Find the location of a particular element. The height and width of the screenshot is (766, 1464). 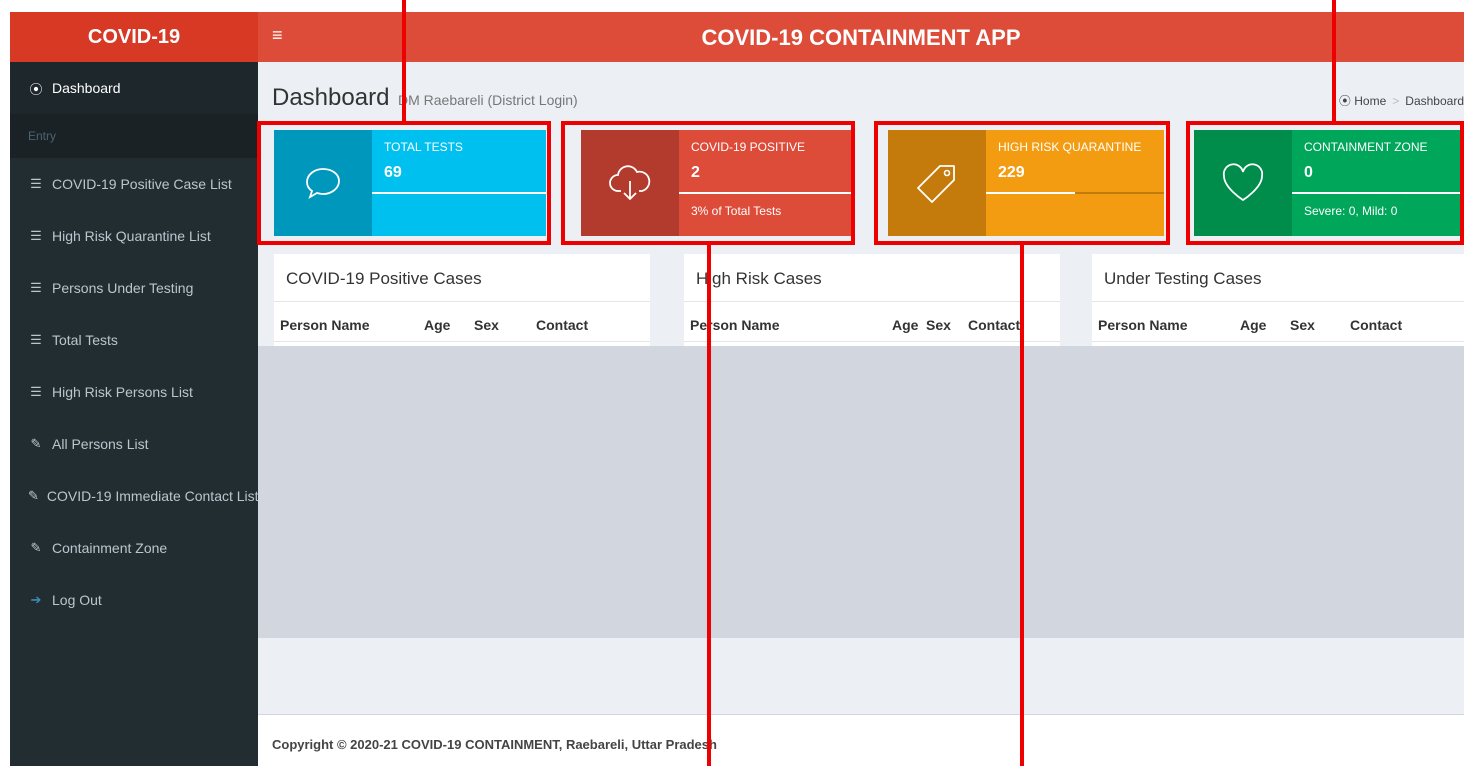

info-box-content: TOTAL TESTS 69 is located at coordinates (459, 183).